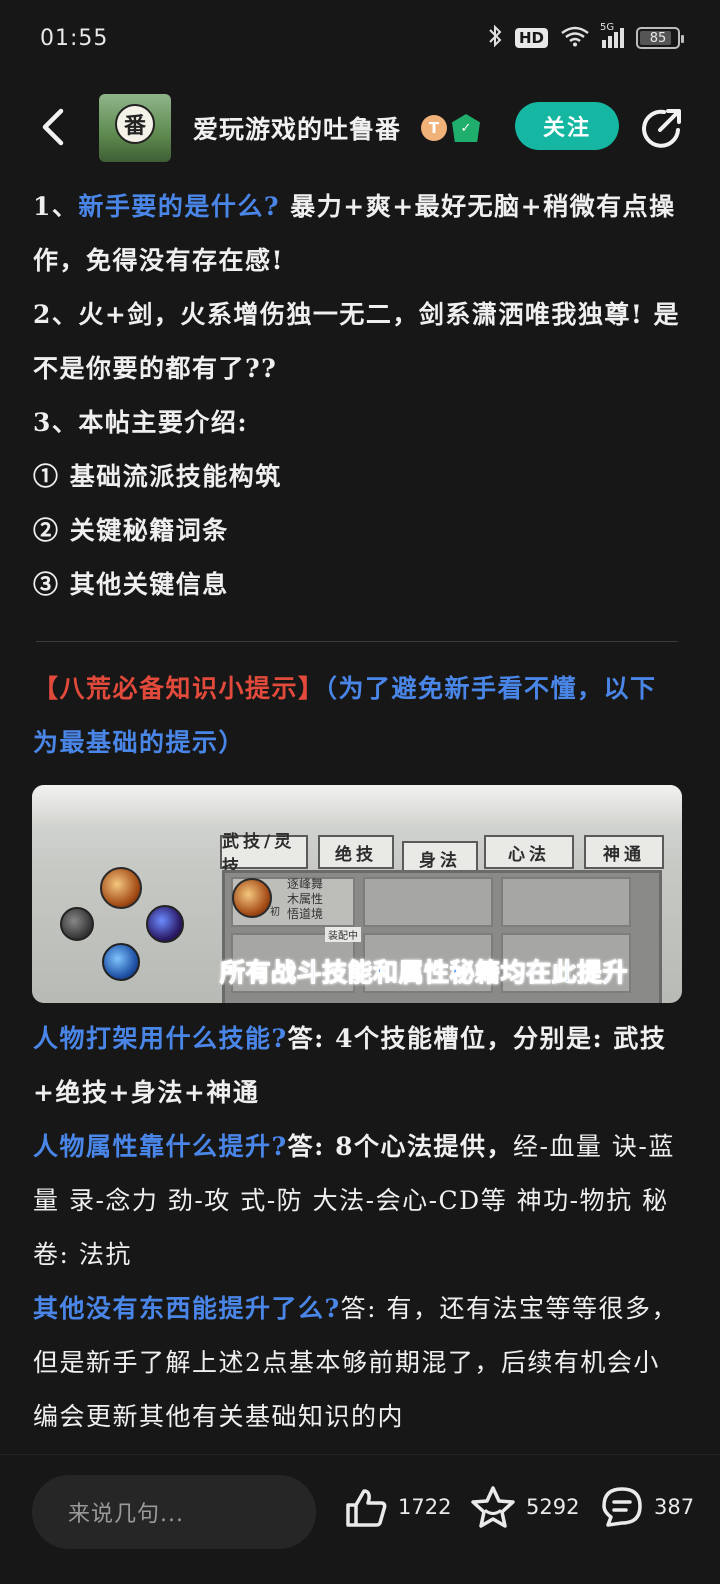 The width and height of the screenshot is (720, 1584). I want to click on avatar-text: 番, so click(134, 126).